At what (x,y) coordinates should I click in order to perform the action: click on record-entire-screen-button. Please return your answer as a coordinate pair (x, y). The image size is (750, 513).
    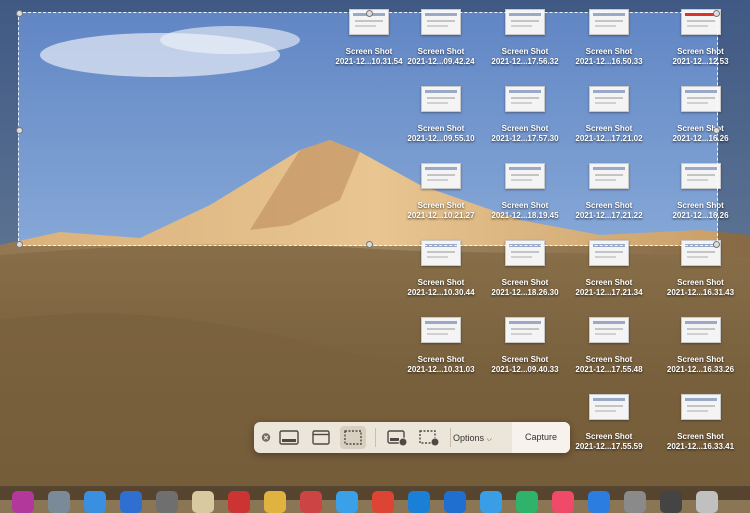
    Looking at the image, I should click on (397, 437).